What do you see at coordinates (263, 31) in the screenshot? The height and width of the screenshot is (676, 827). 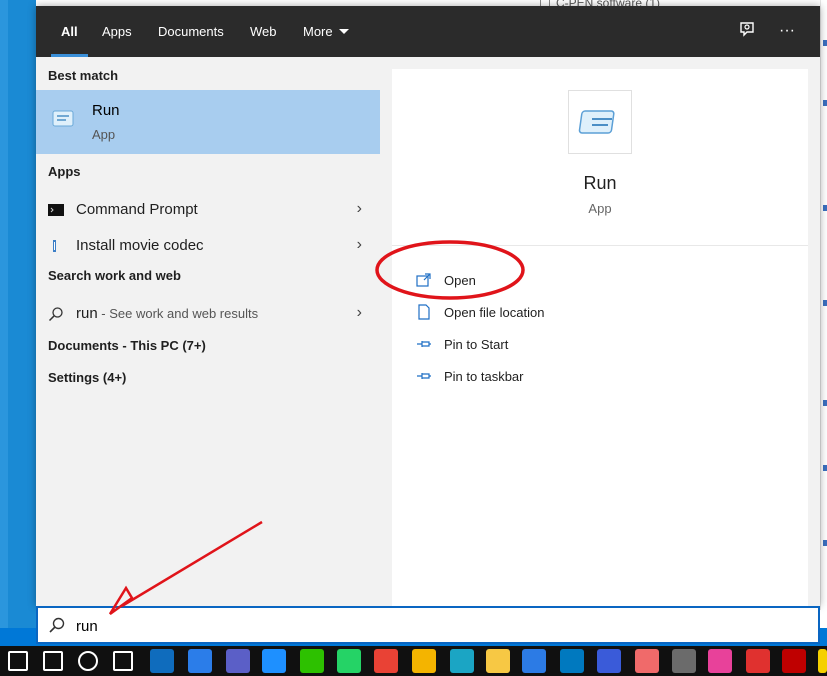 I see `tab-web: Web` at bounding box center [263, 31].